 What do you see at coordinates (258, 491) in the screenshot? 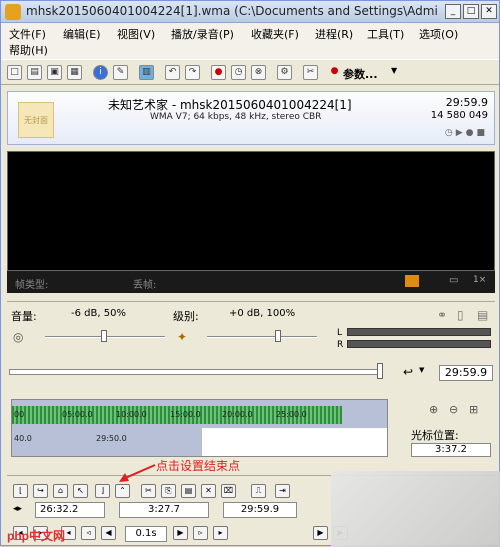
I see `mark-icon: ⎍` at bounding box center [258, 491].